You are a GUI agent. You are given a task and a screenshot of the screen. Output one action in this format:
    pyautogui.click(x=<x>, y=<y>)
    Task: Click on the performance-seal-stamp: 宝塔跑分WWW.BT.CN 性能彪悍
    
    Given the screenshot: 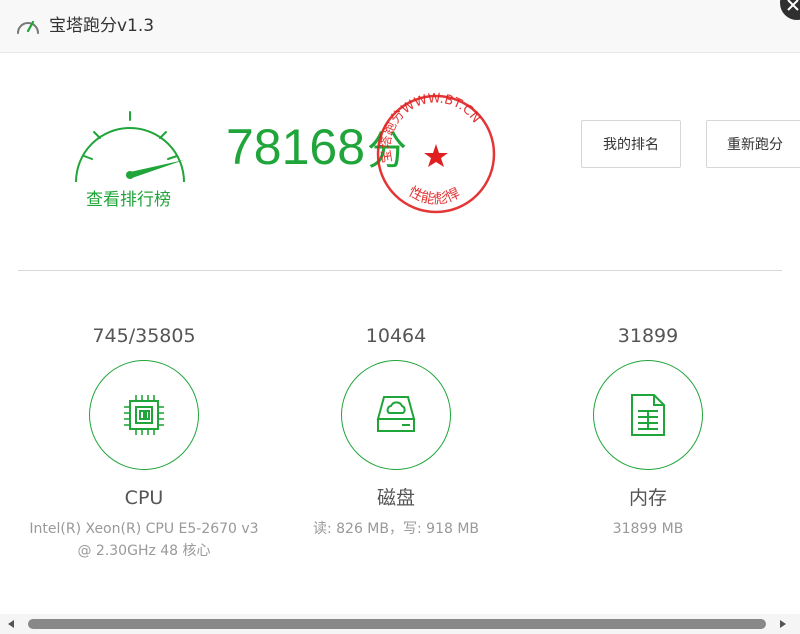 What is the action you would take?
    pyautogui.click(x=436, y=152)
    